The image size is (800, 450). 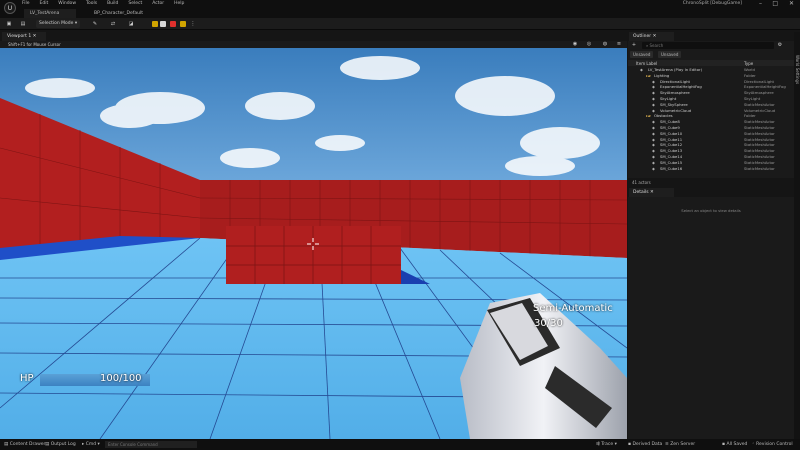 What do you see at coordinates (24, 36) in the screenshot?
I see `tab-viewport: Viewport 1 ✕` at bounding box center [24, 36].